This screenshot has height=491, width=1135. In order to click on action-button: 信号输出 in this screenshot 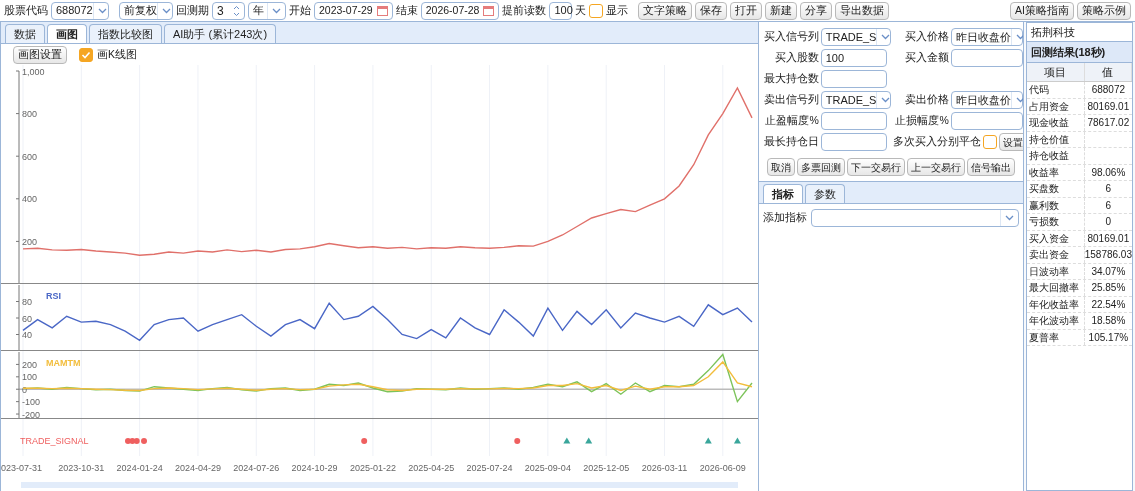, I will do `click(990, 167)`.